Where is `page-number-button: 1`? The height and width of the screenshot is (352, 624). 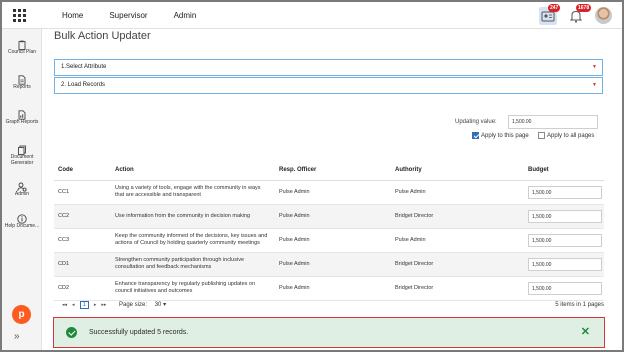
page-number-button: 1 is located at coordinates (84, 305).